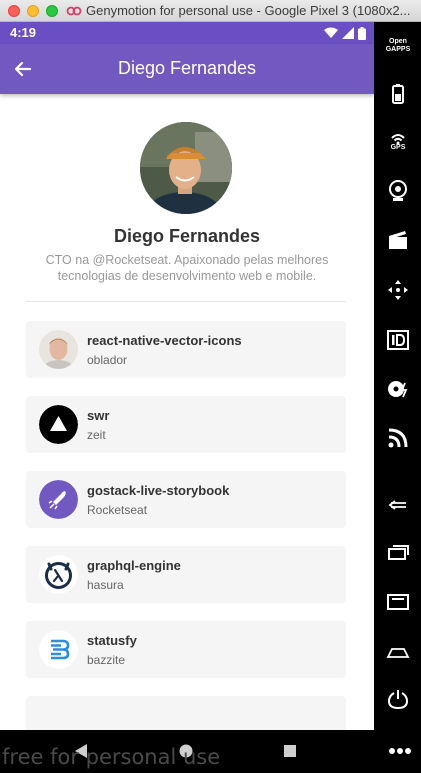 This screenshot has width=421, height=773. What do you see at coordinates (398, 191) in the screenshot?
I see `webcam-widget-icon` at bounding box center [398, 191].